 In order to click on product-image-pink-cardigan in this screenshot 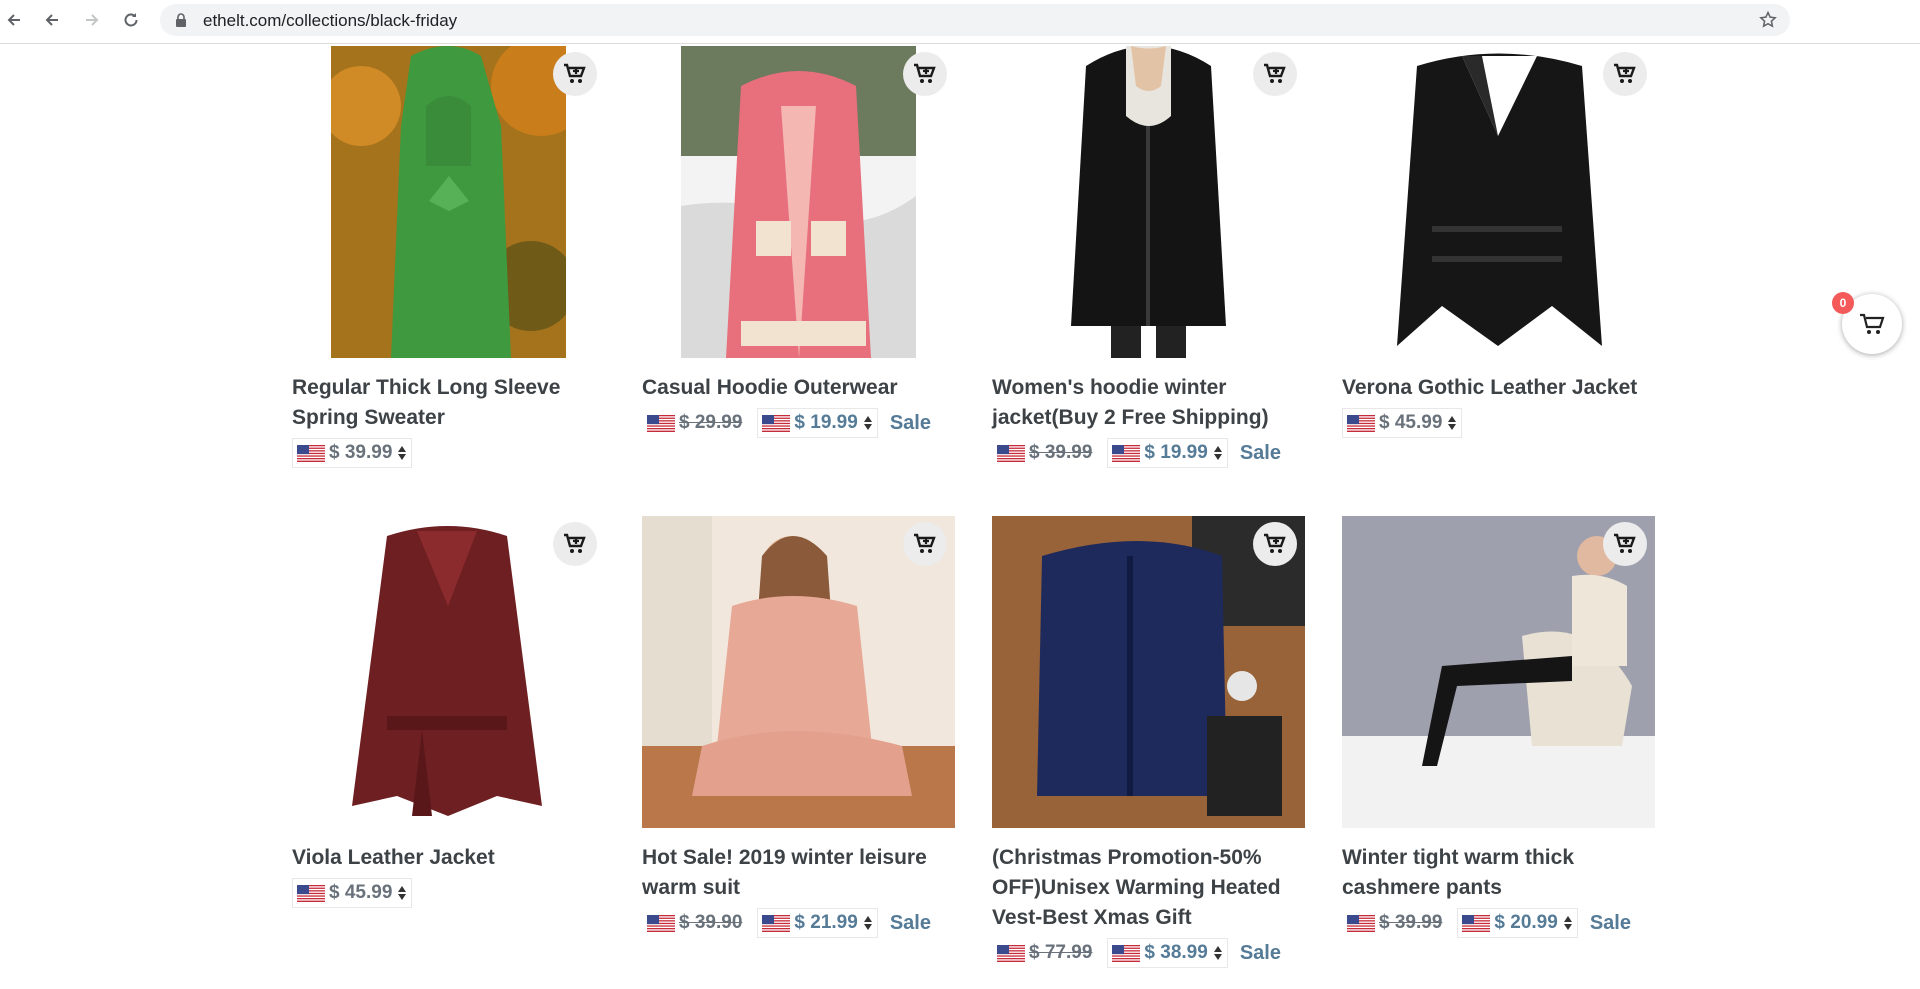, I will do `click(798, 202)`.